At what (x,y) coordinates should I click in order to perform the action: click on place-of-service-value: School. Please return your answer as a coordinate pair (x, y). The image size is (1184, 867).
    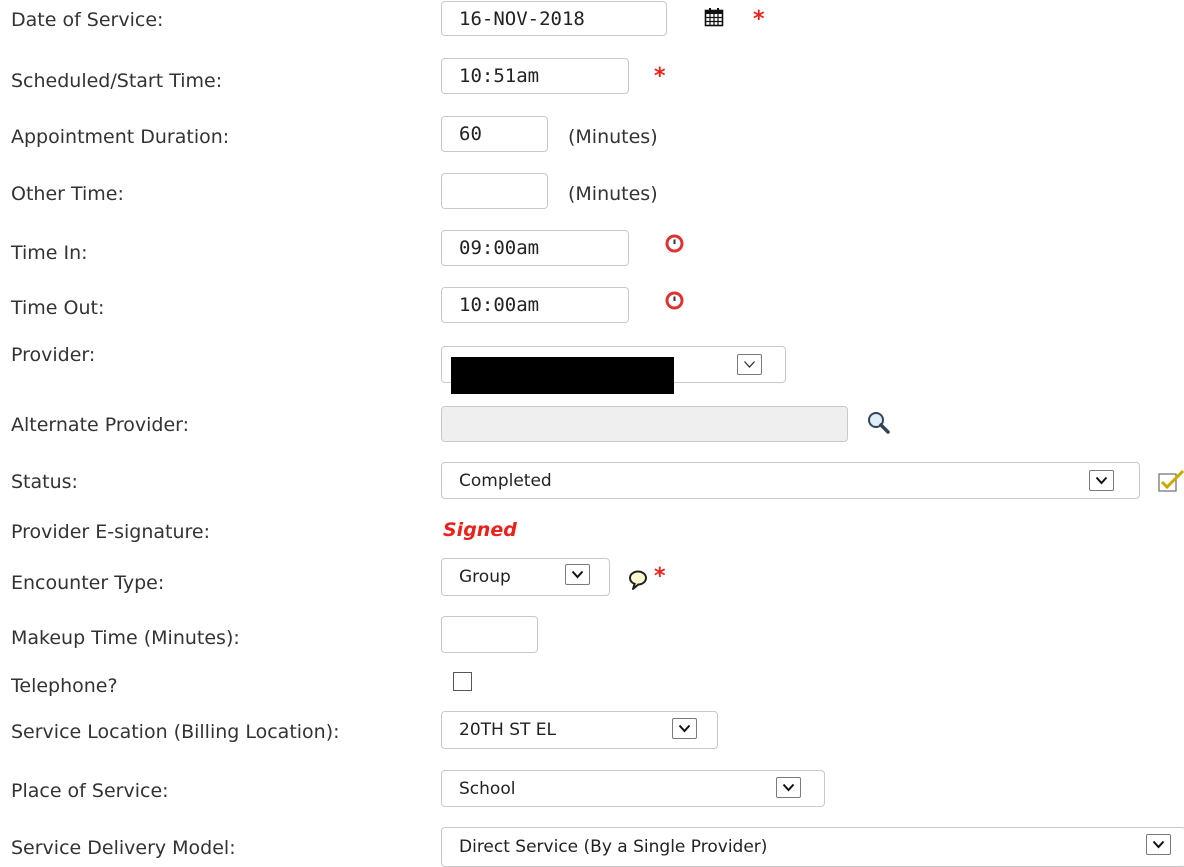
    Looking at the image, I should click on (487, 788).